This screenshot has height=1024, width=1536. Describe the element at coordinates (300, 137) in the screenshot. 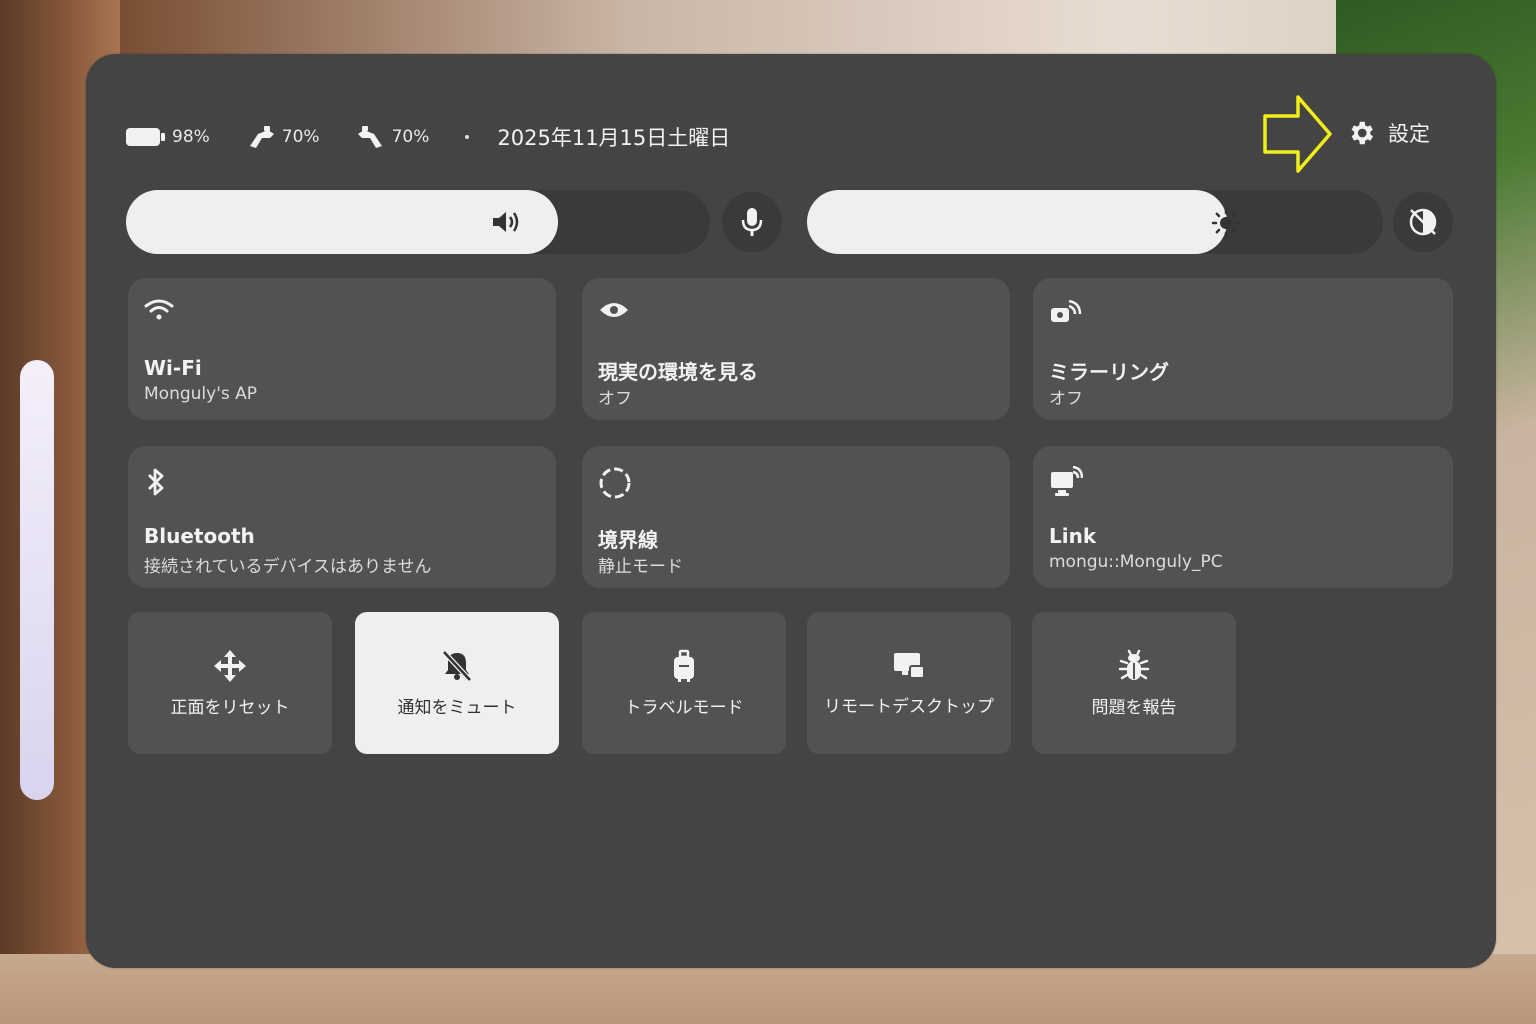

I see `controller-left-percent: 70%` at that location.